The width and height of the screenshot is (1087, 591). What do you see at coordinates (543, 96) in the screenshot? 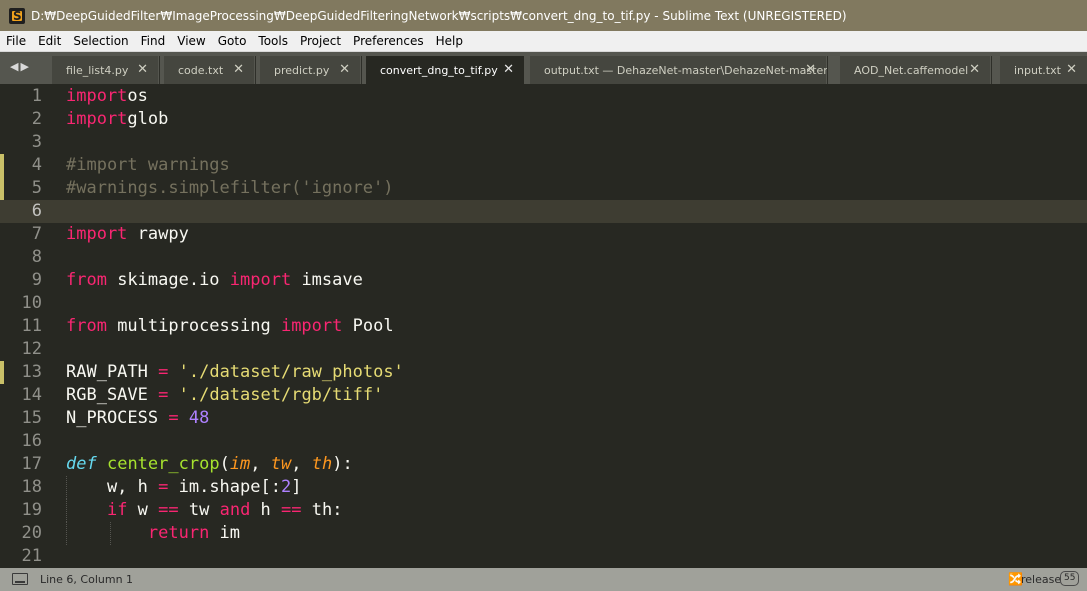
I see `code-line: 1 importos` at bounding box center [543, 96].